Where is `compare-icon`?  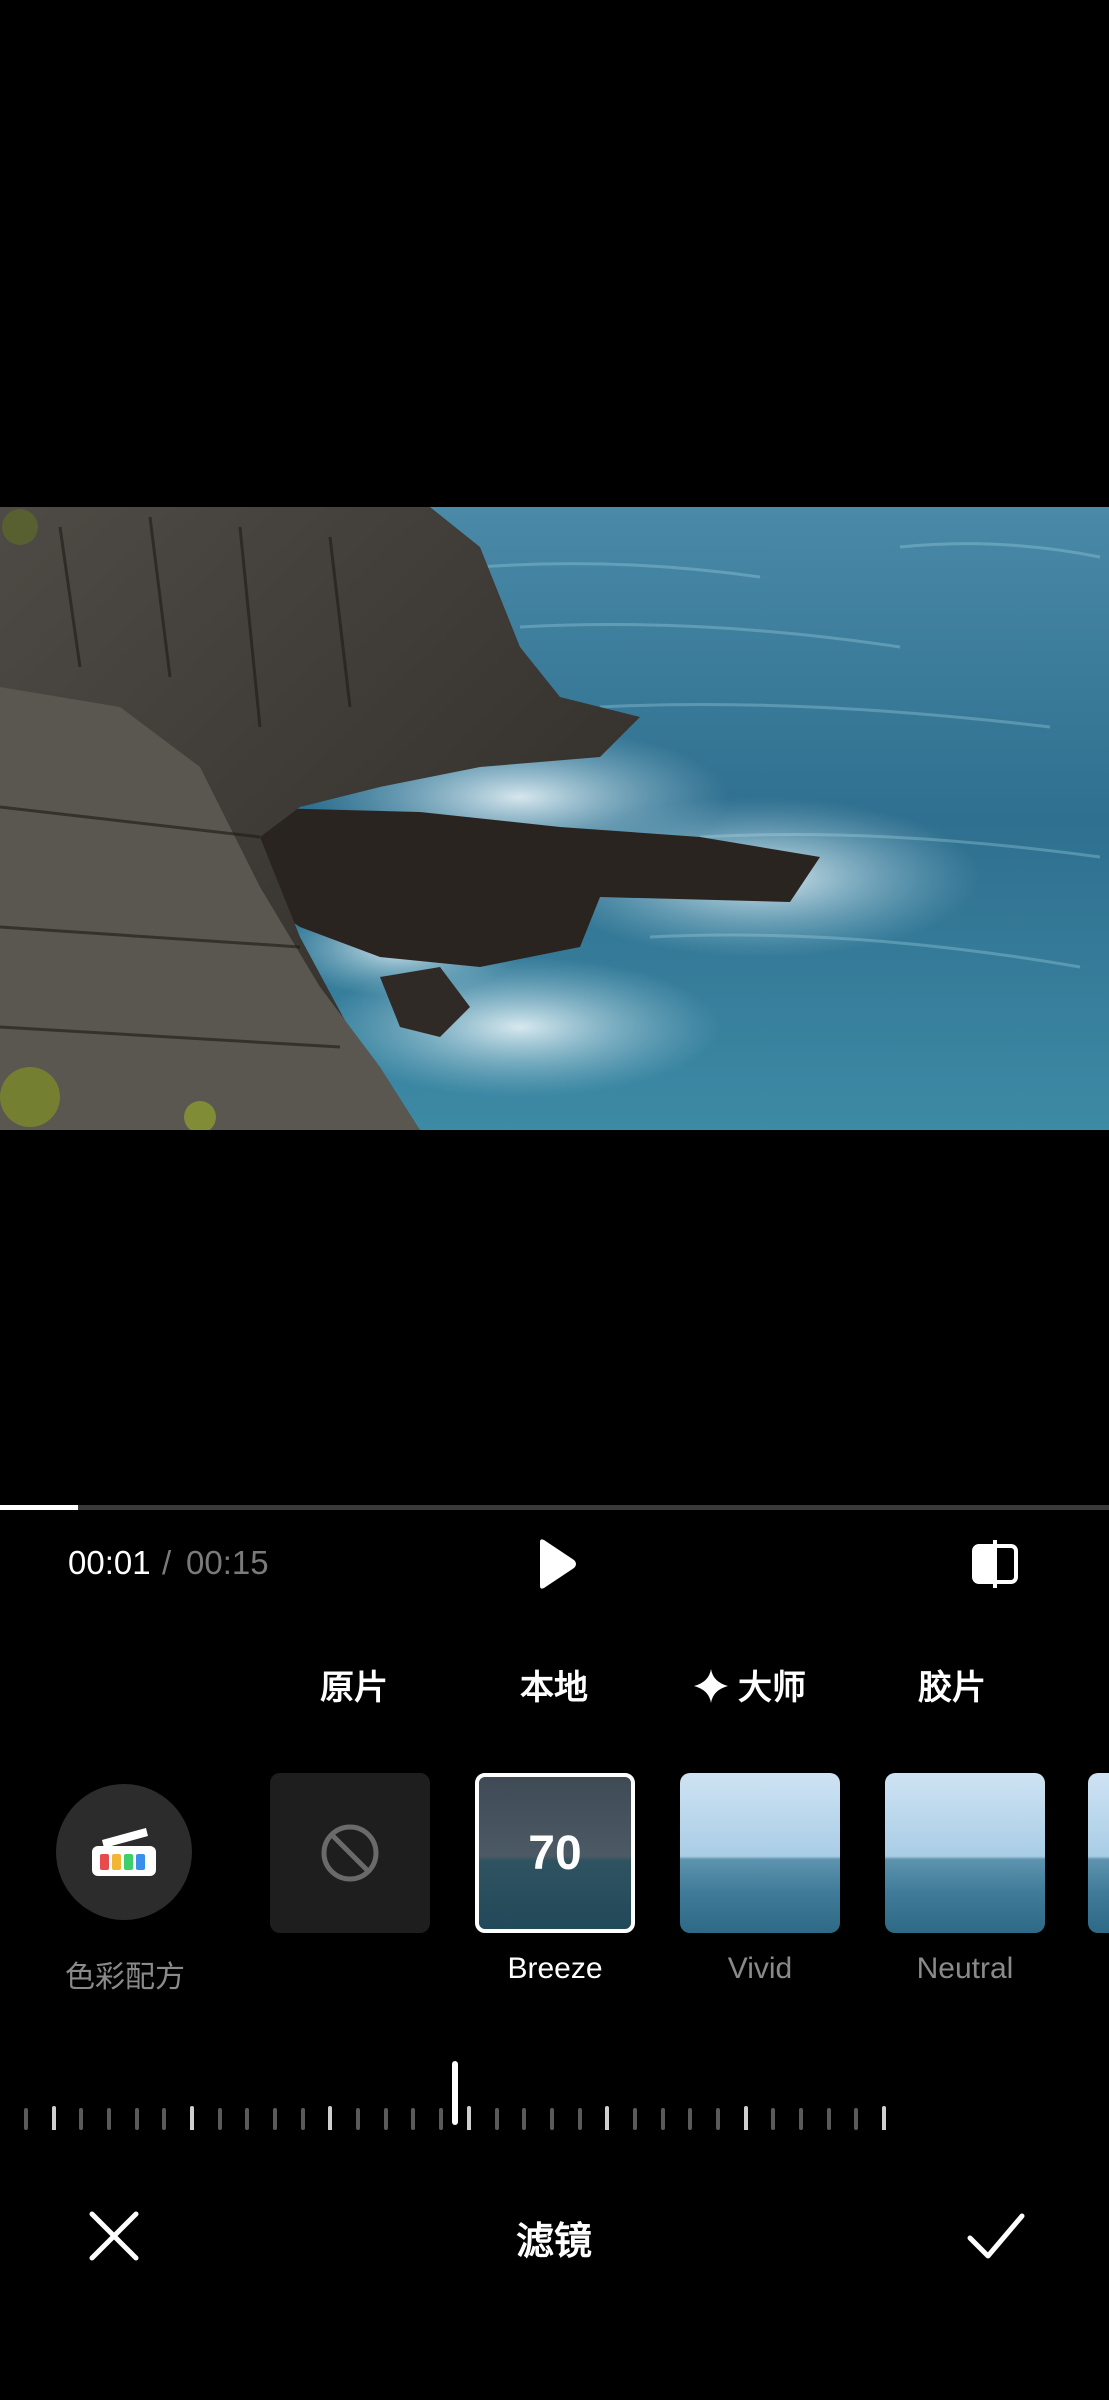 compare-icon is located at coordinates (995, 1564).